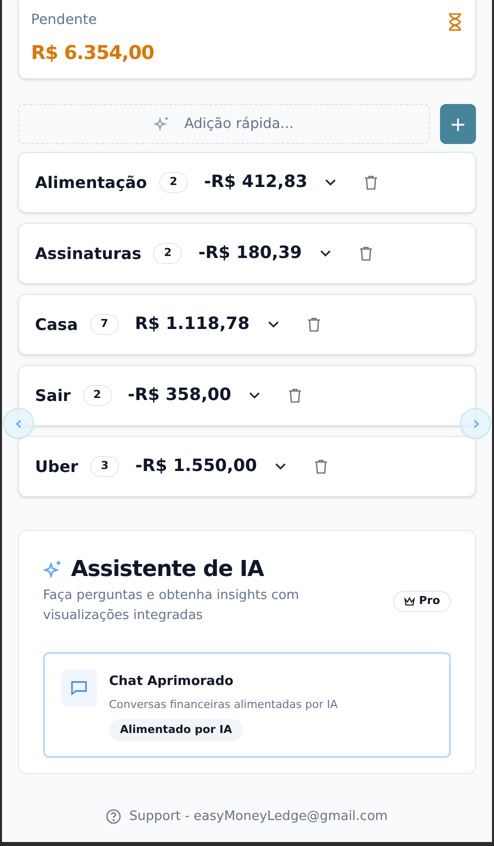 This screenshot has height=846, width=494. Describe the element at coordinates (56, 325) in the screenshot. I see `category-name: Casa` at that location.